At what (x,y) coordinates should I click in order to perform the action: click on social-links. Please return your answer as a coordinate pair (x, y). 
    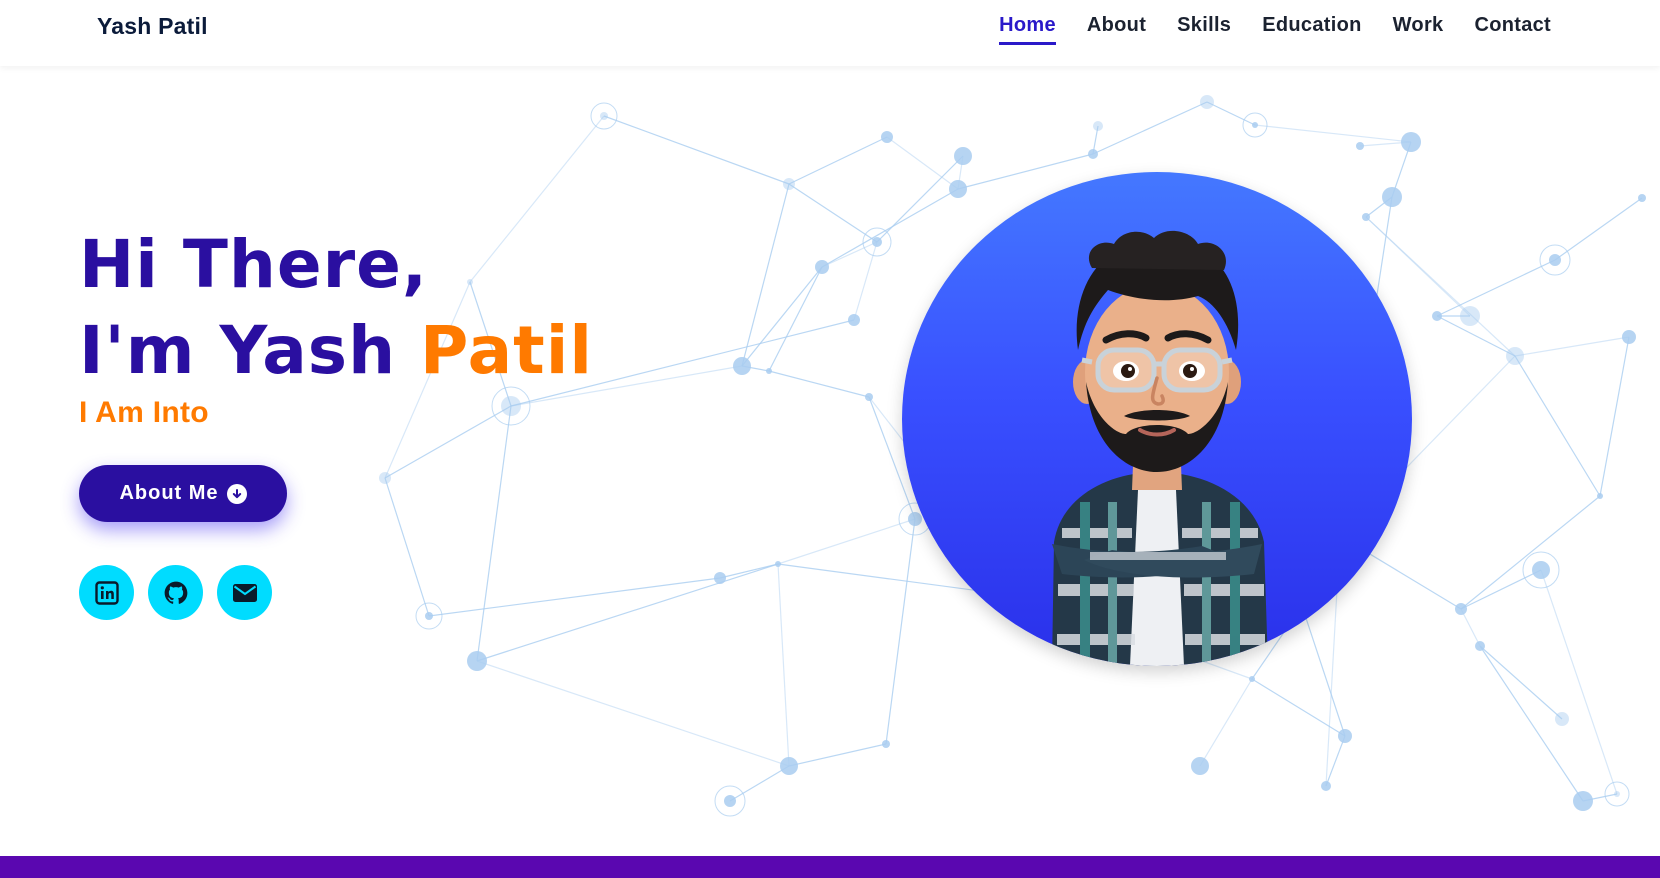
    Looking at the image, I should click on (175, 592).